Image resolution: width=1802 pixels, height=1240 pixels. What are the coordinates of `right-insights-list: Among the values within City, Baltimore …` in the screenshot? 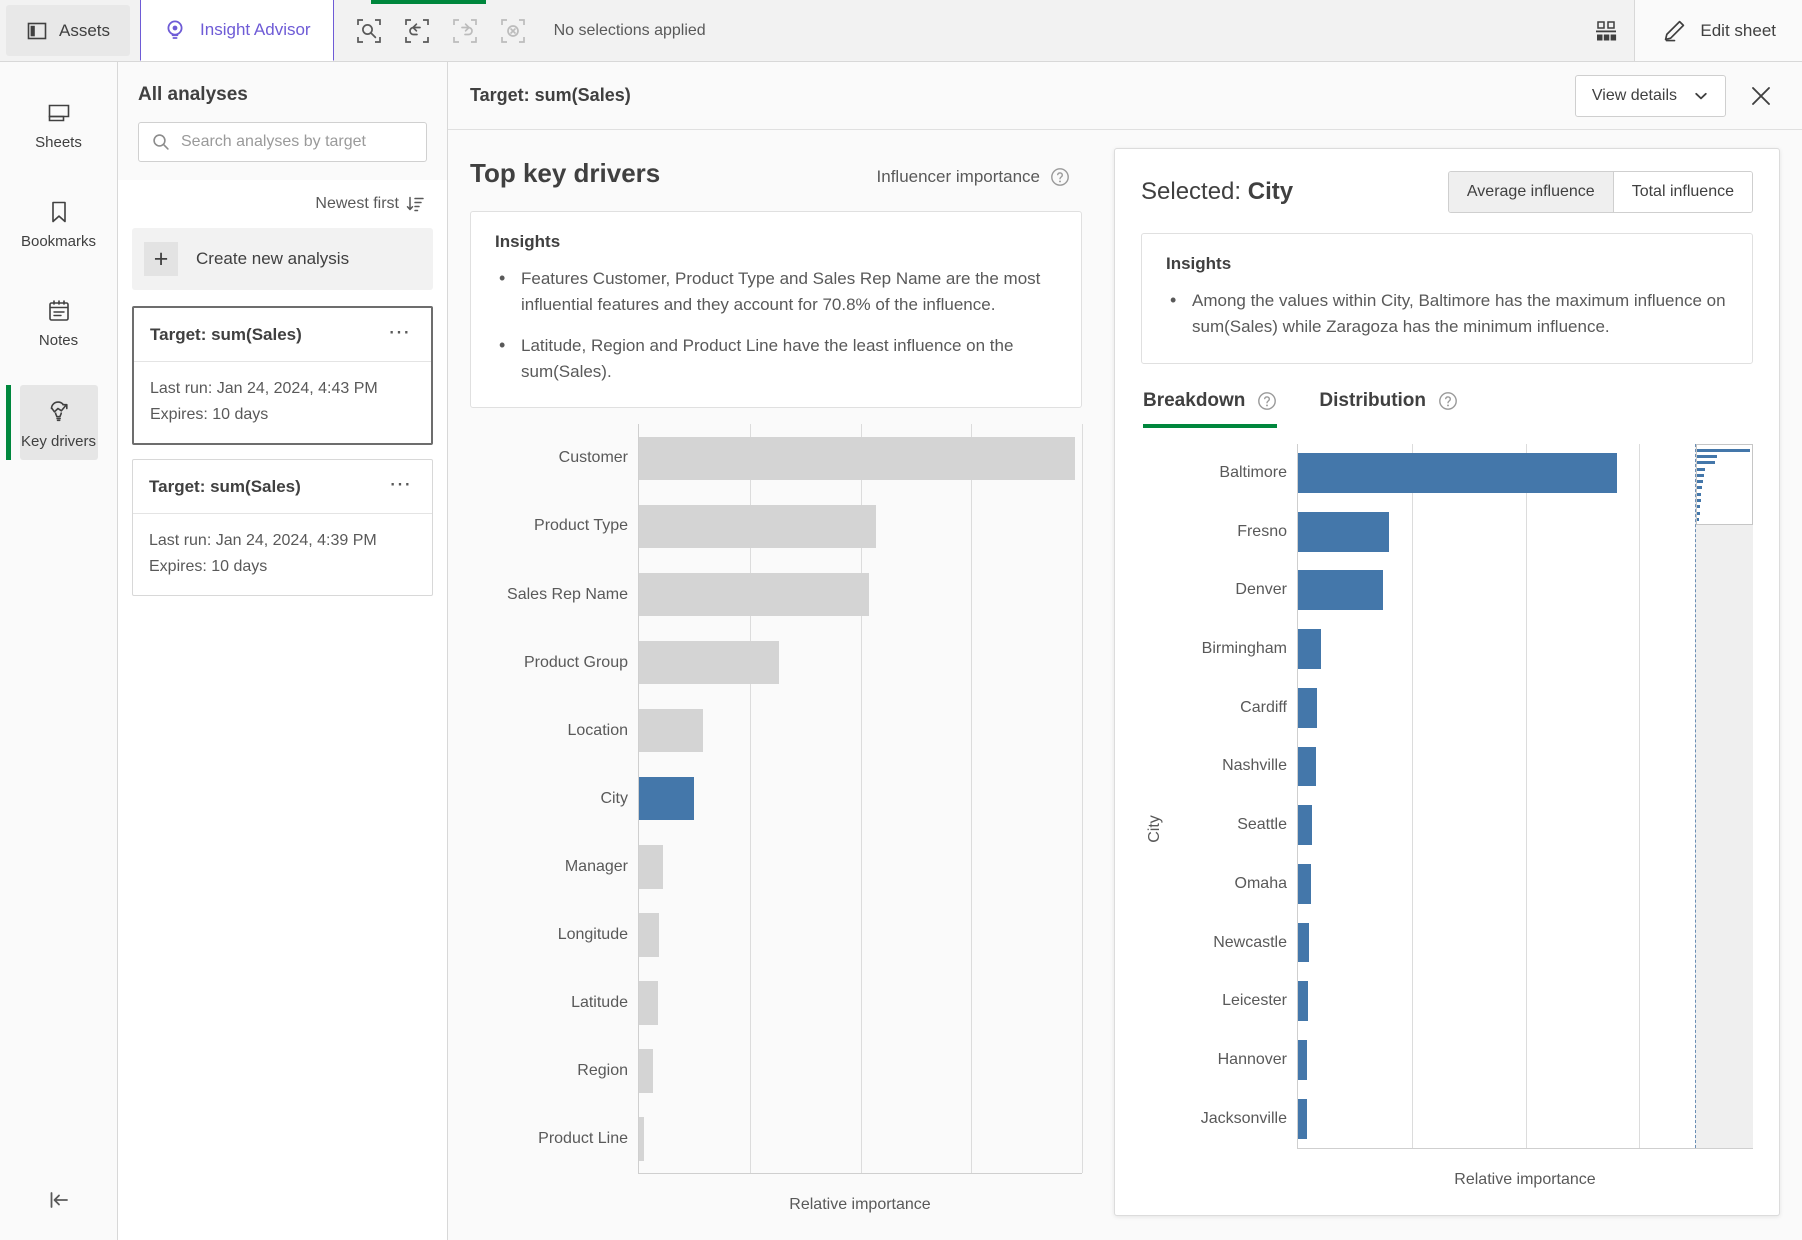 It's located at (1447, 314).